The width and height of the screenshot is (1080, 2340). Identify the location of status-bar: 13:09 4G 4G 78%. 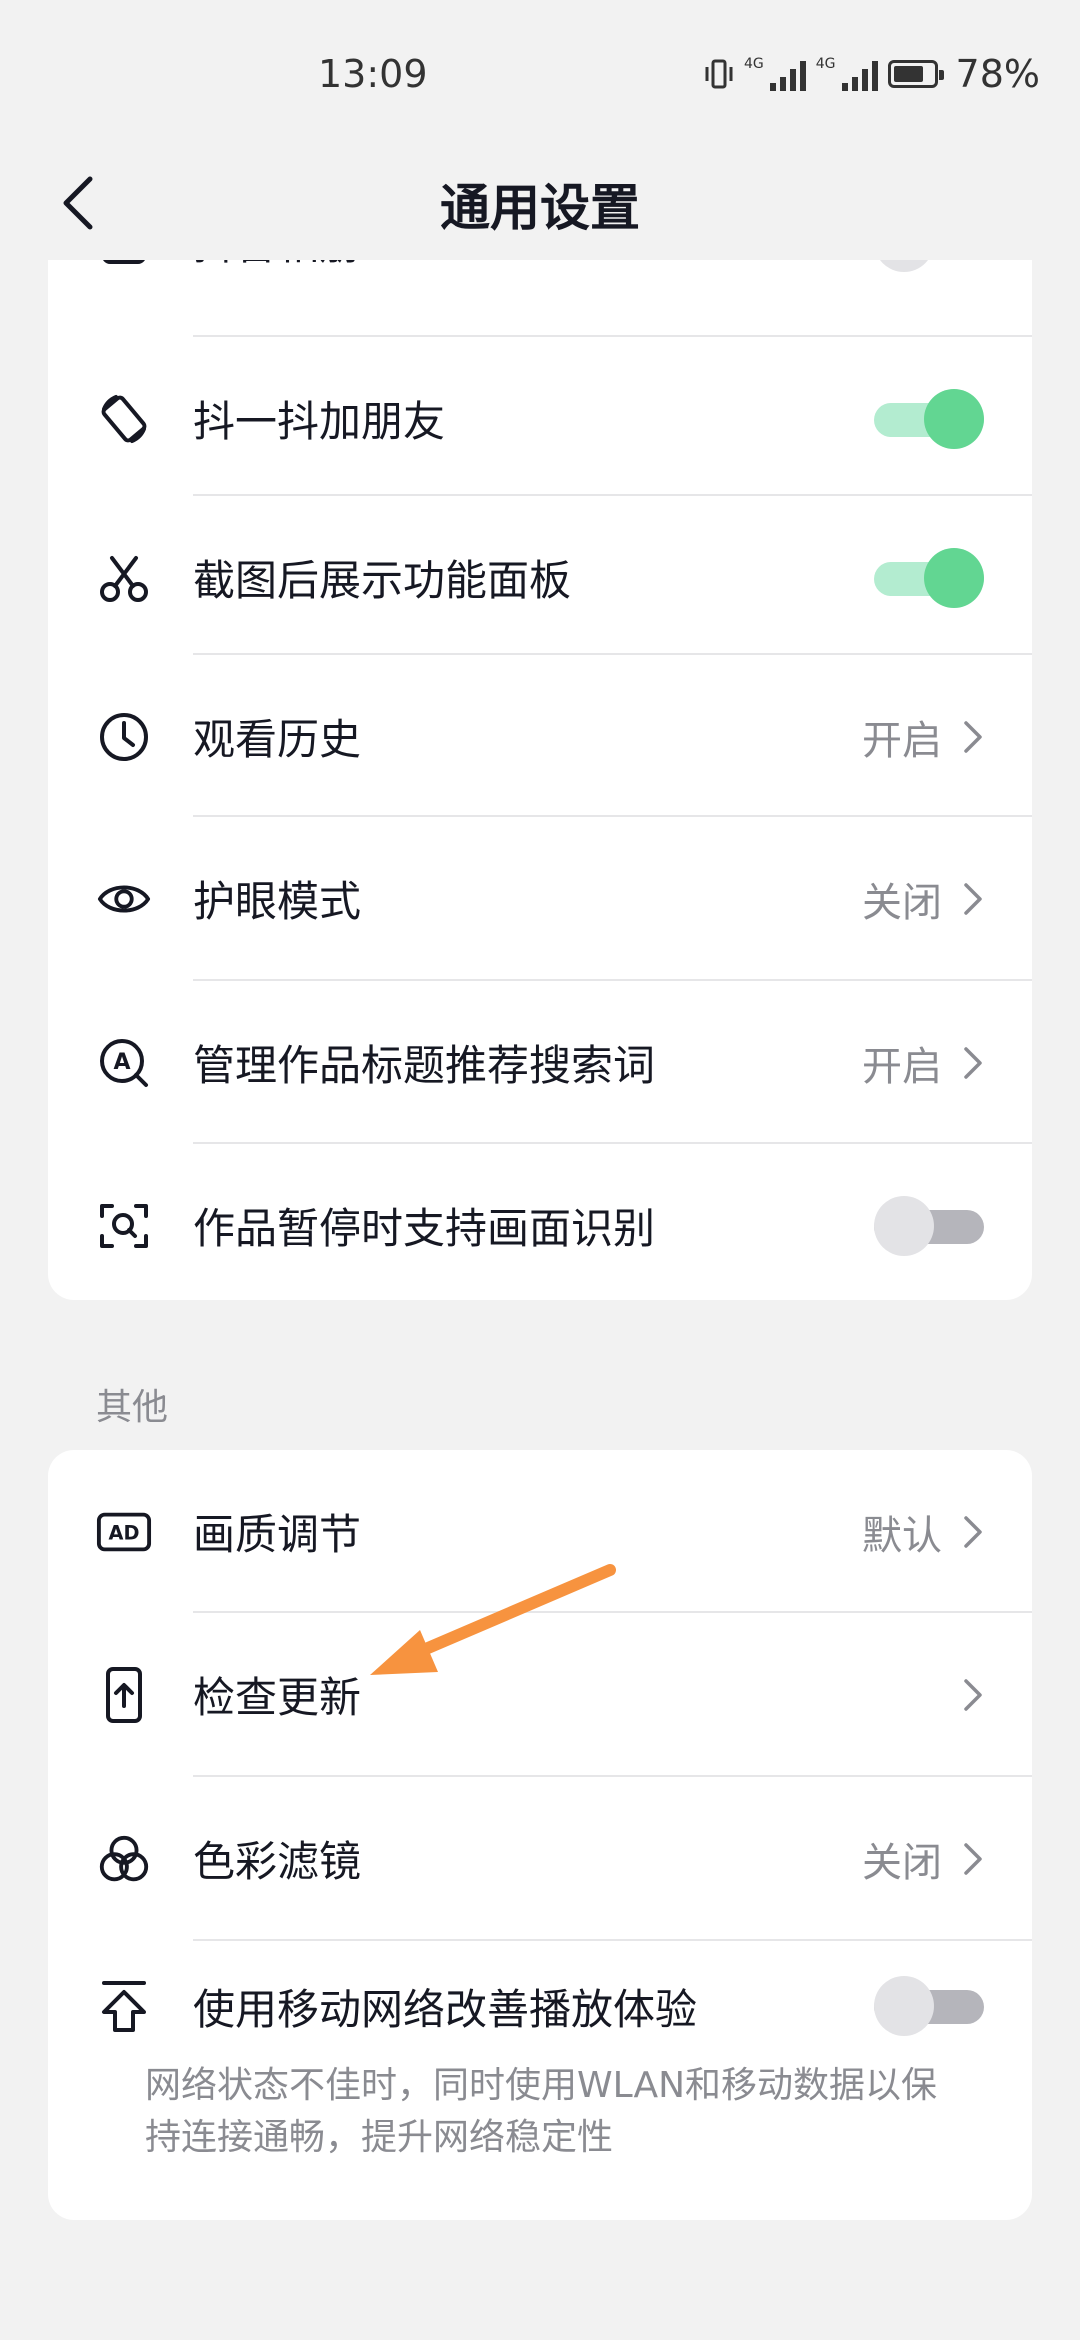
(540, 75).